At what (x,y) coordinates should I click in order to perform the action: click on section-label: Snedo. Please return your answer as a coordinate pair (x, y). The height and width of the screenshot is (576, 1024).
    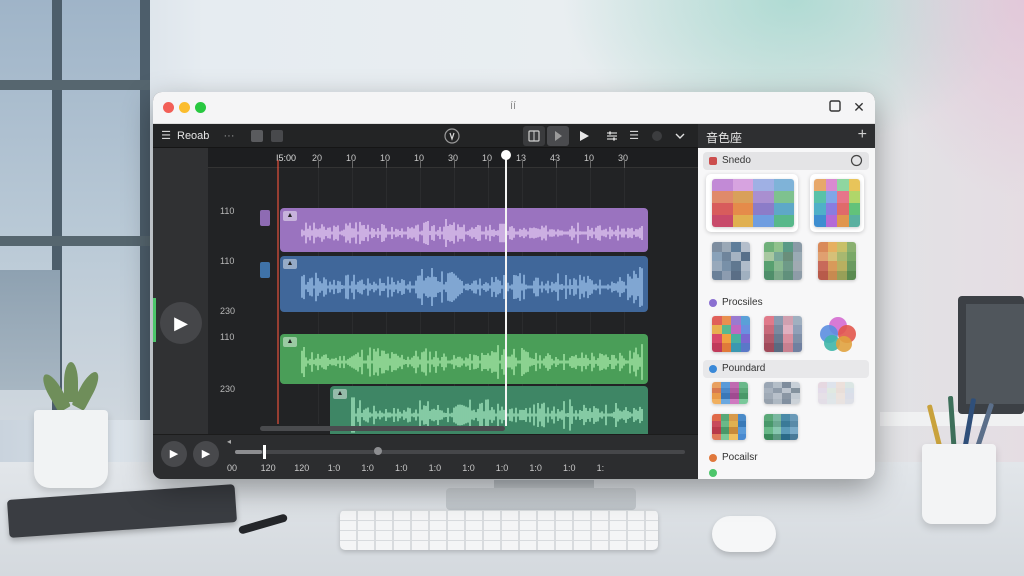
    Looking at the image, I should click on (736, 160).